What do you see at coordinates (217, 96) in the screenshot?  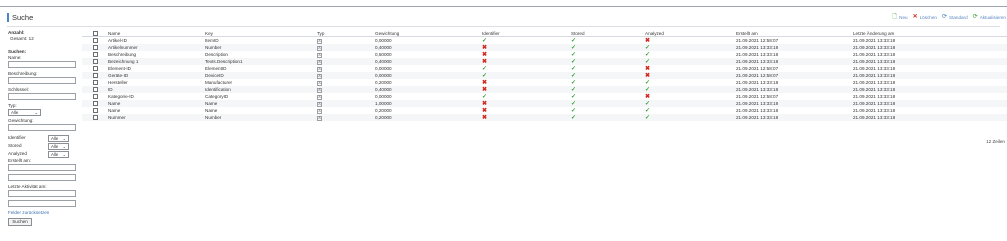 I see `cell-key: CategoryID` at bounding box center [217, 96].